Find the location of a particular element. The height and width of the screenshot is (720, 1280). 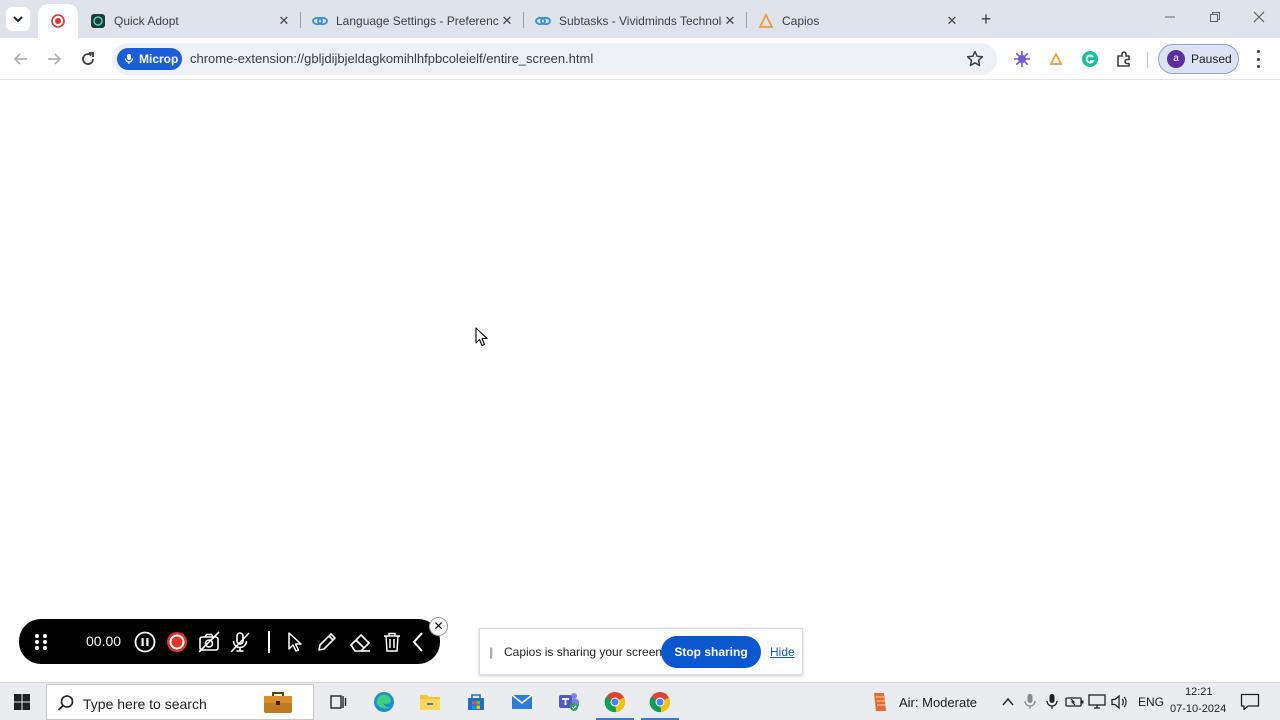

clear-drawings-button is located at coordinates (392, 642).